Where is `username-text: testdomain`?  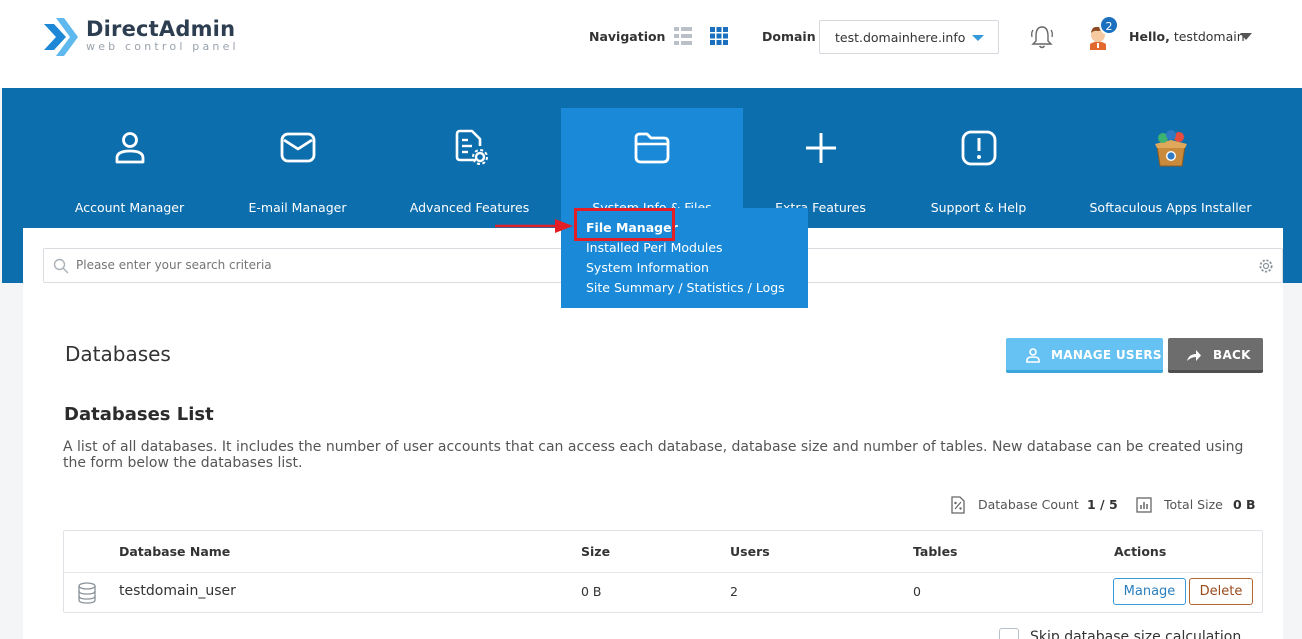
username-text: testdomain is located at coordinates (1209, 36).